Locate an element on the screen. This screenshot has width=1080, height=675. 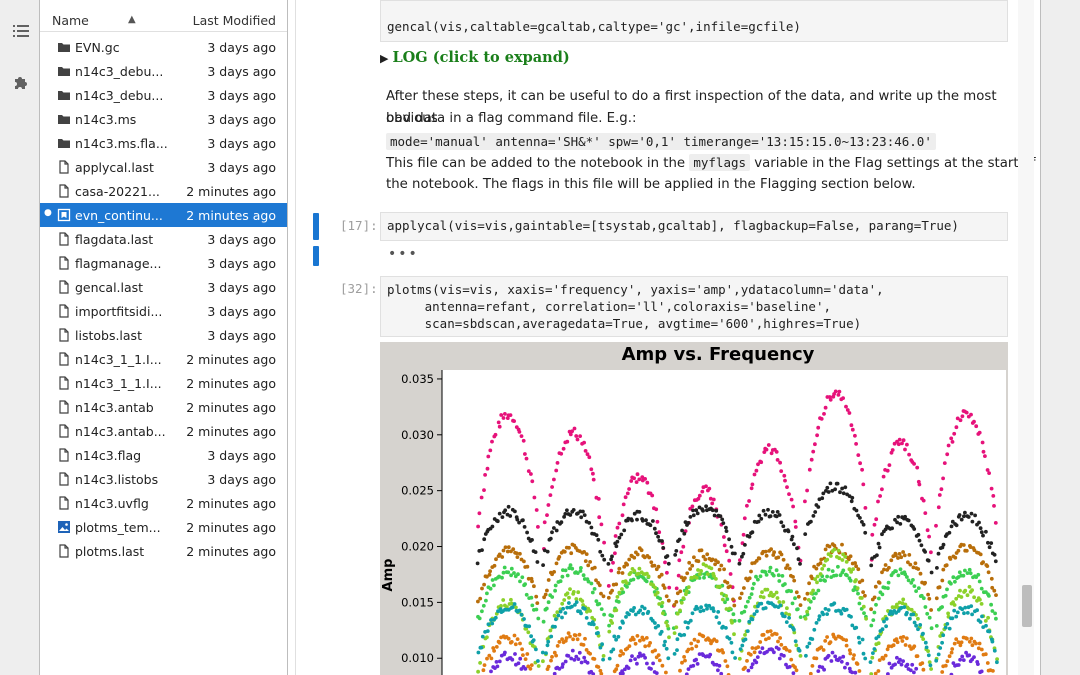
file-row: listobs.last 3 days ago is located at coordinates (163, 335).